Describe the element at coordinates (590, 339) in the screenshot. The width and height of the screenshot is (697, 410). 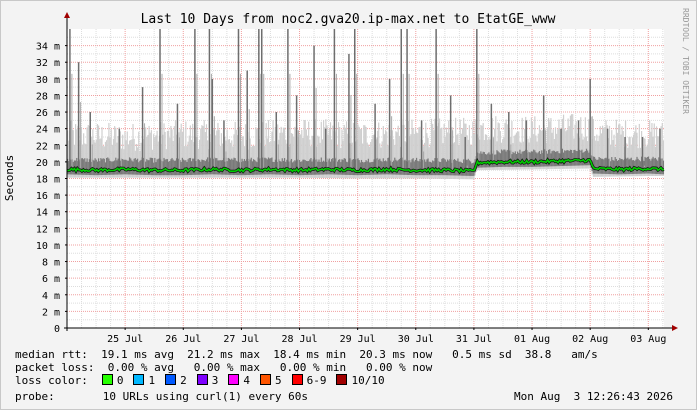
I see `x-tick-label: 02 Aug` at that location.